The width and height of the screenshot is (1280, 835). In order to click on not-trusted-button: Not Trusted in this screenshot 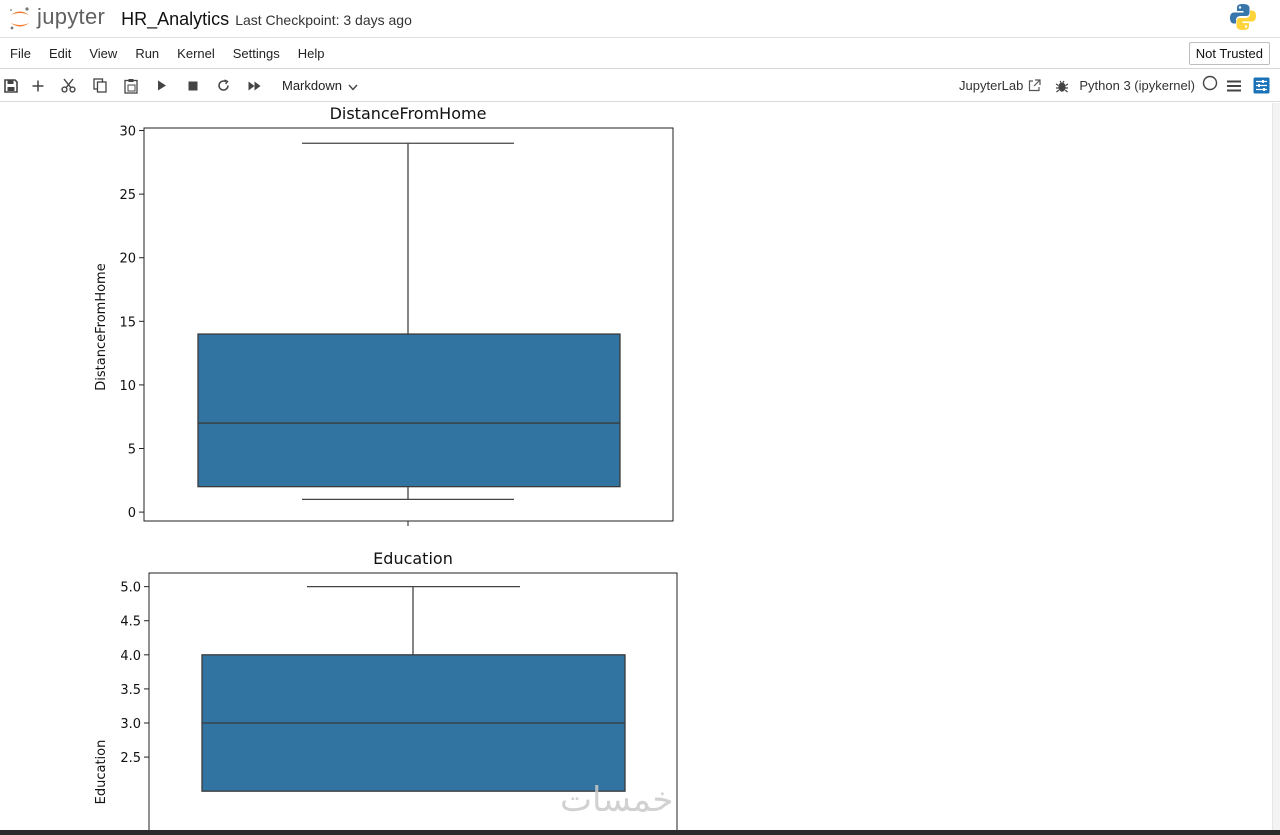, I will do `click(1229, 53)`.